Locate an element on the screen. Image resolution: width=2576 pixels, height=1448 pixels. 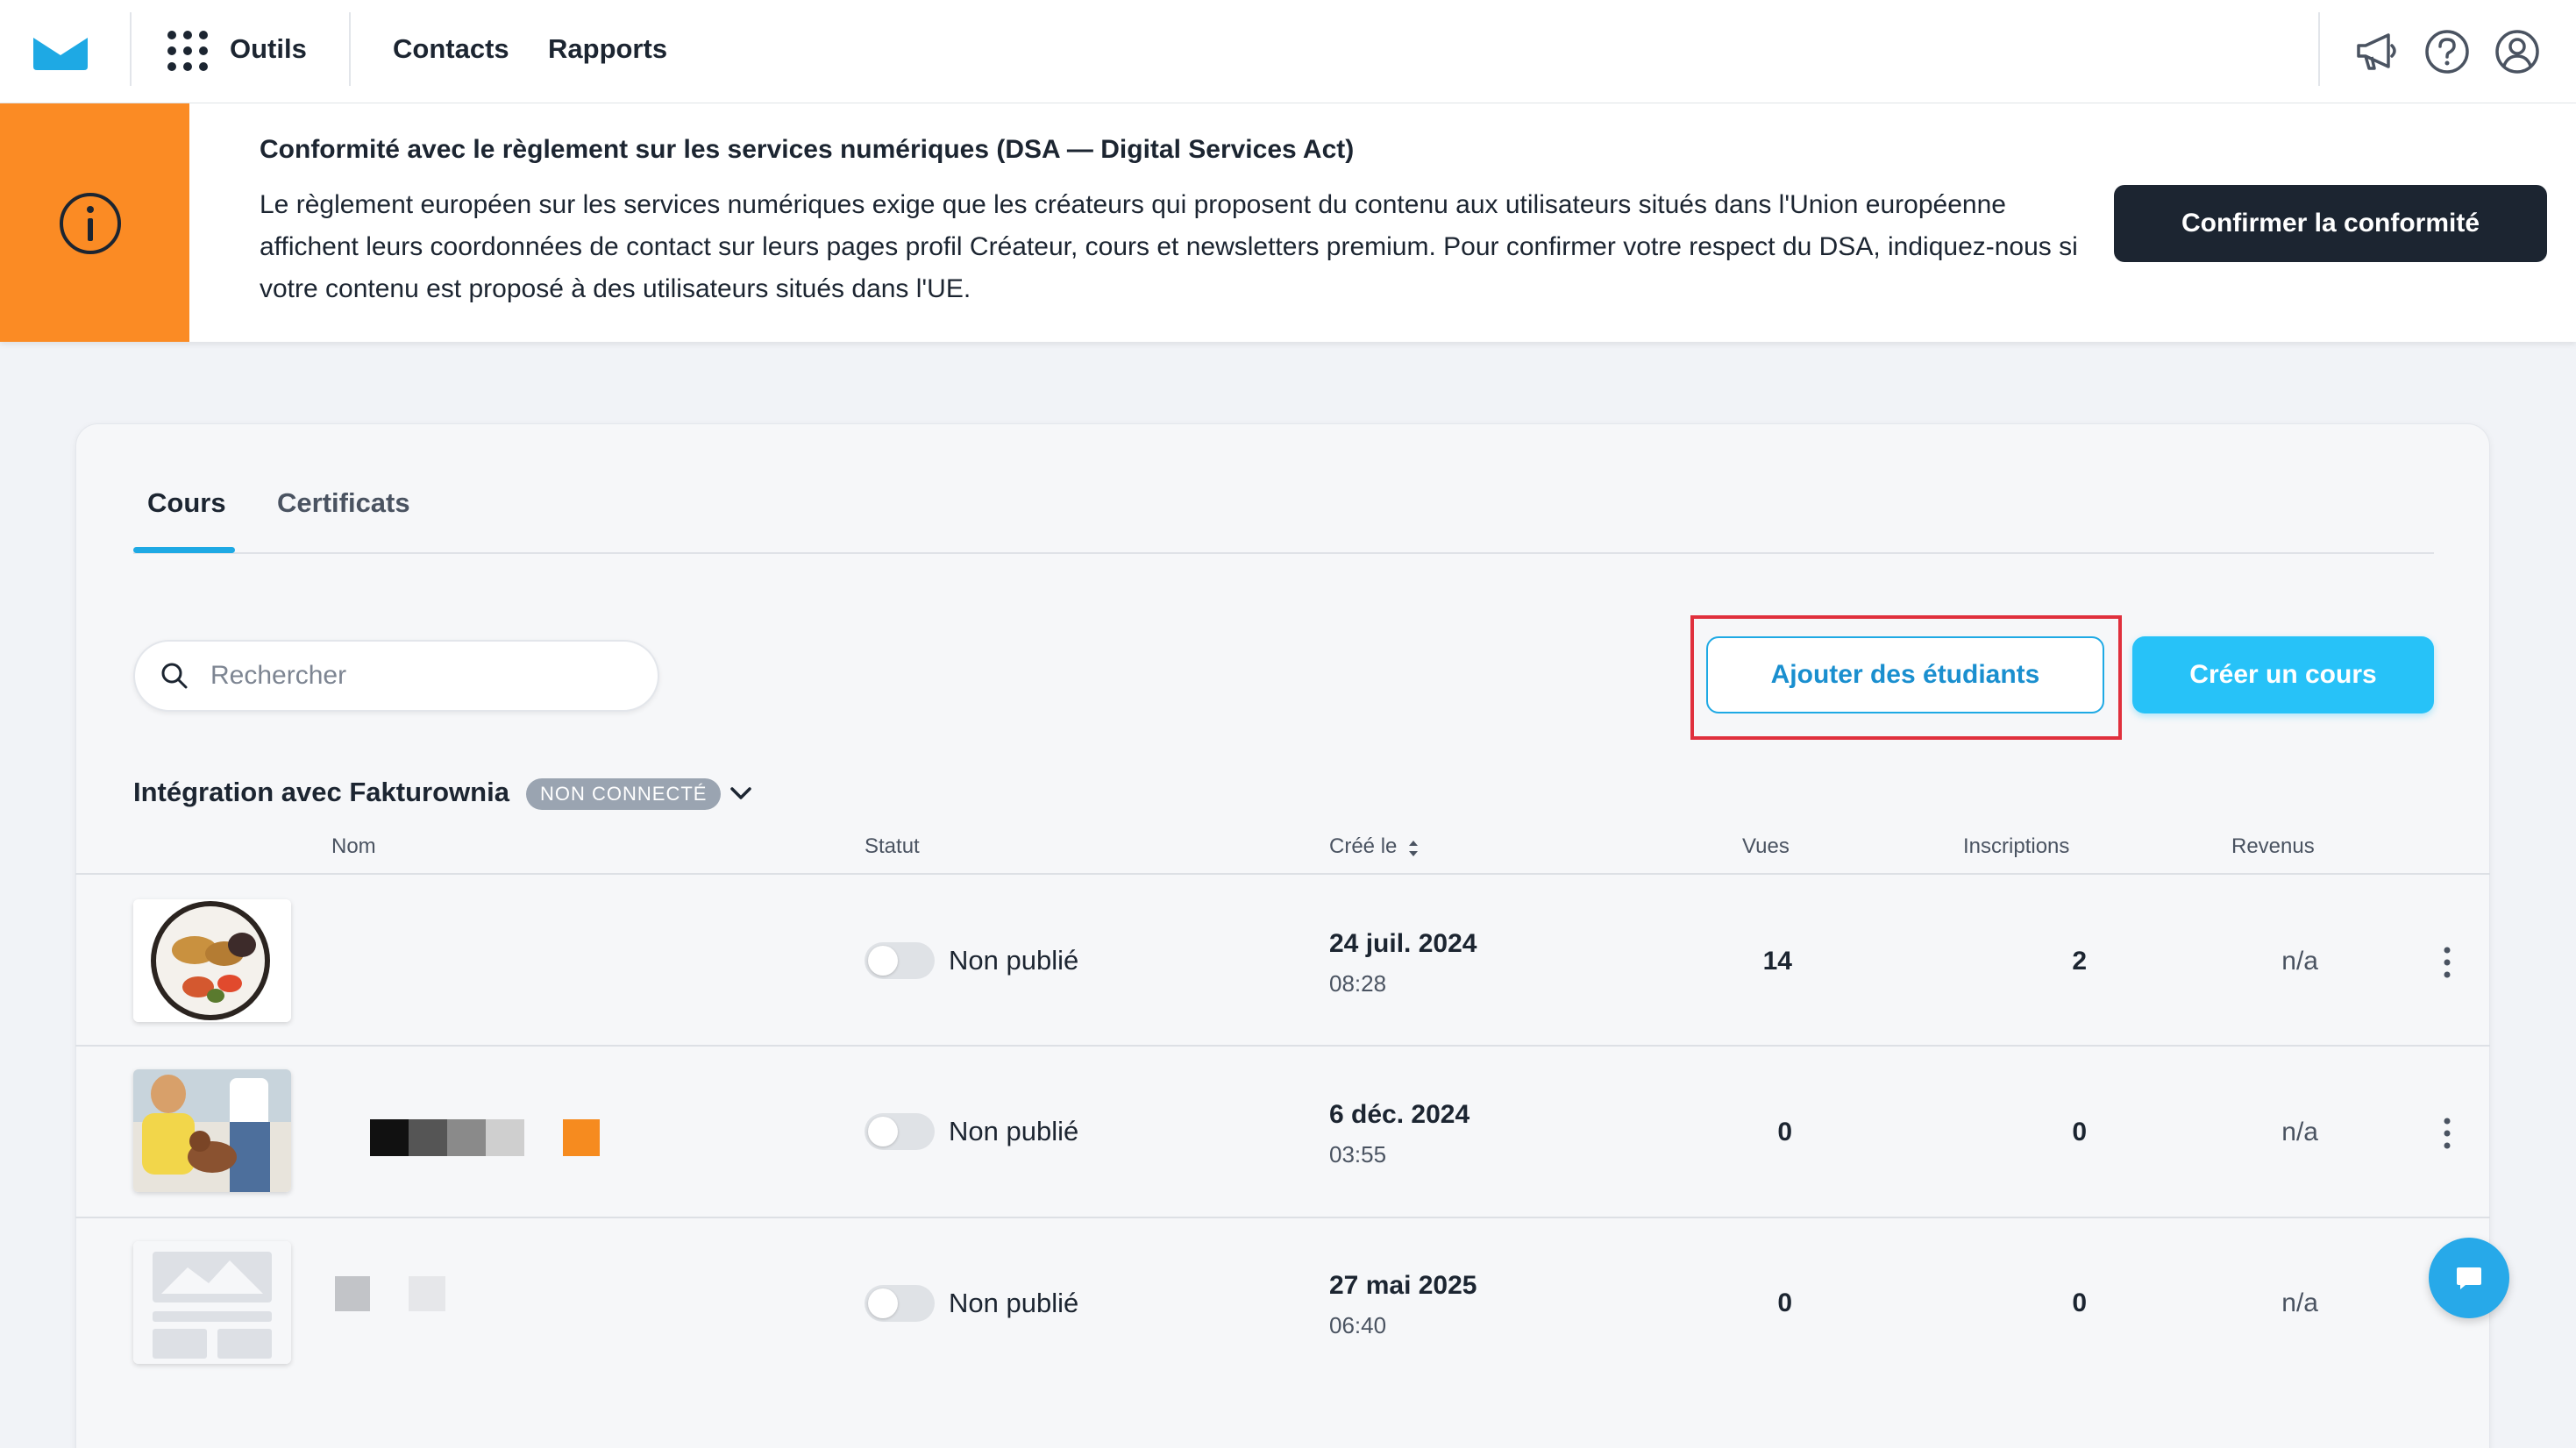
help-icon is located at coordinates (2447, 51).